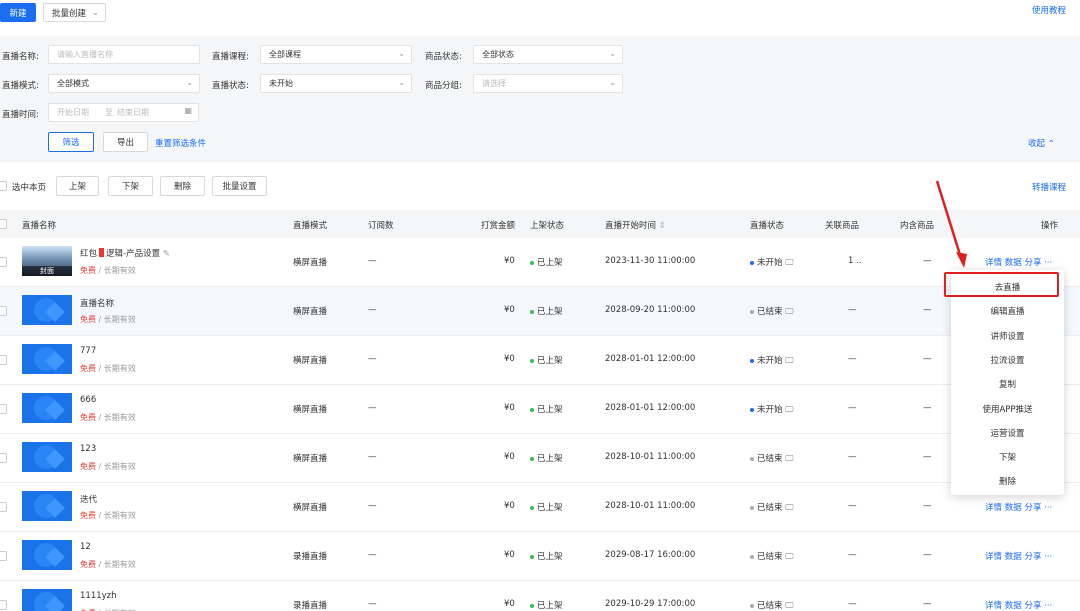  Describe the element at coordinates (1049, 10) in the screenshot. I see `tutorial-link: 使用教程` at that location.